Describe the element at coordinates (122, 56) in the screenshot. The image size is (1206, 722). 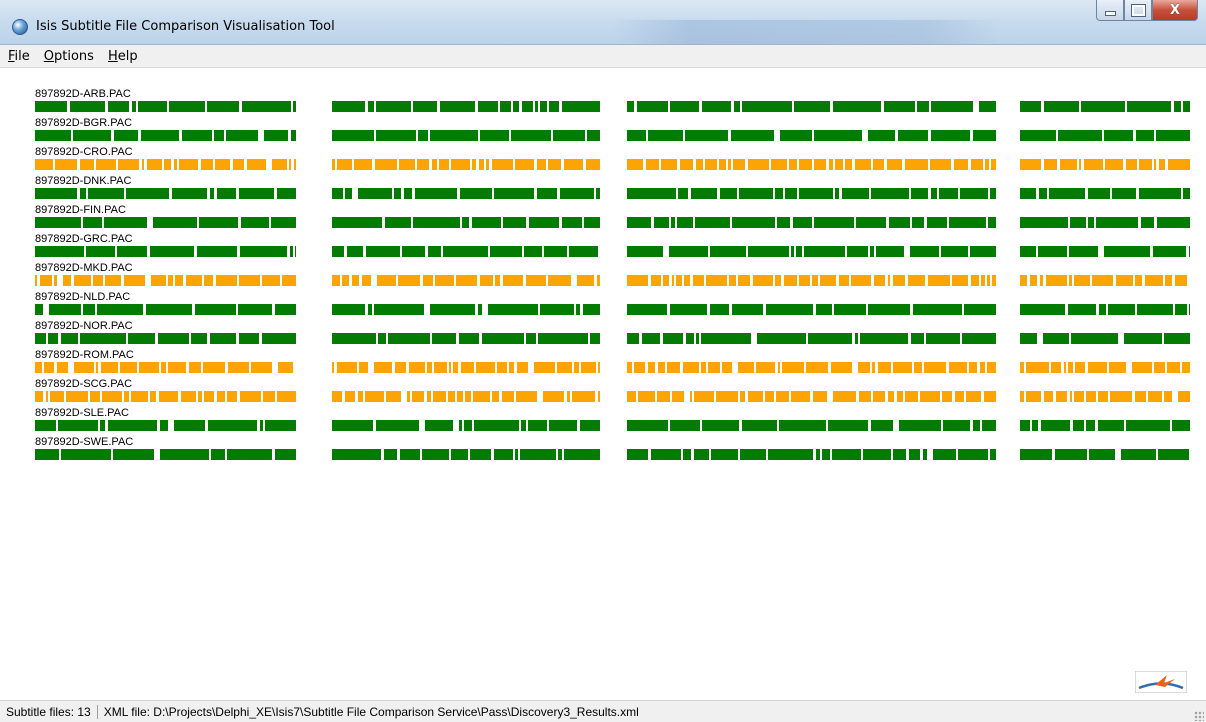
I see `menu-help: Help` at that location.